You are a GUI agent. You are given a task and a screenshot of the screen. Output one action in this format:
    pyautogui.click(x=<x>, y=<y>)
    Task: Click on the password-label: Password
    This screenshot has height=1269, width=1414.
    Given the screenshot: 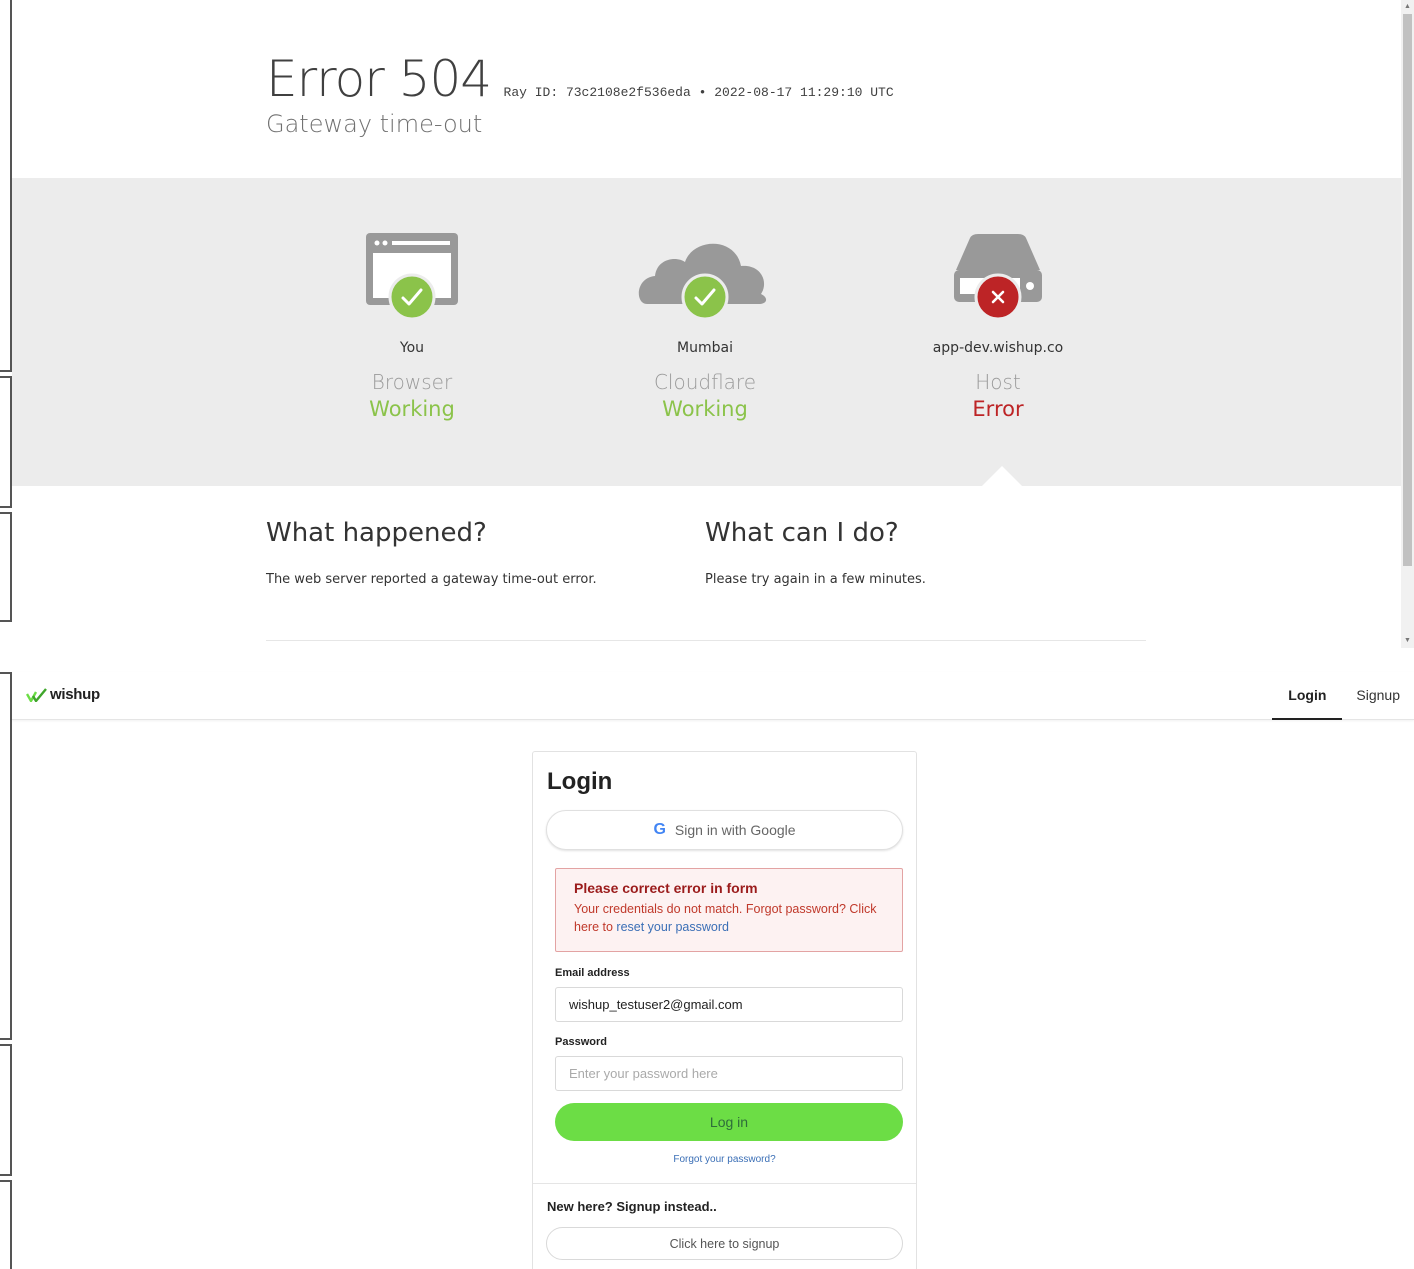 What is the action you would take?
    pyautogui.click(x=581, y=1042)
    